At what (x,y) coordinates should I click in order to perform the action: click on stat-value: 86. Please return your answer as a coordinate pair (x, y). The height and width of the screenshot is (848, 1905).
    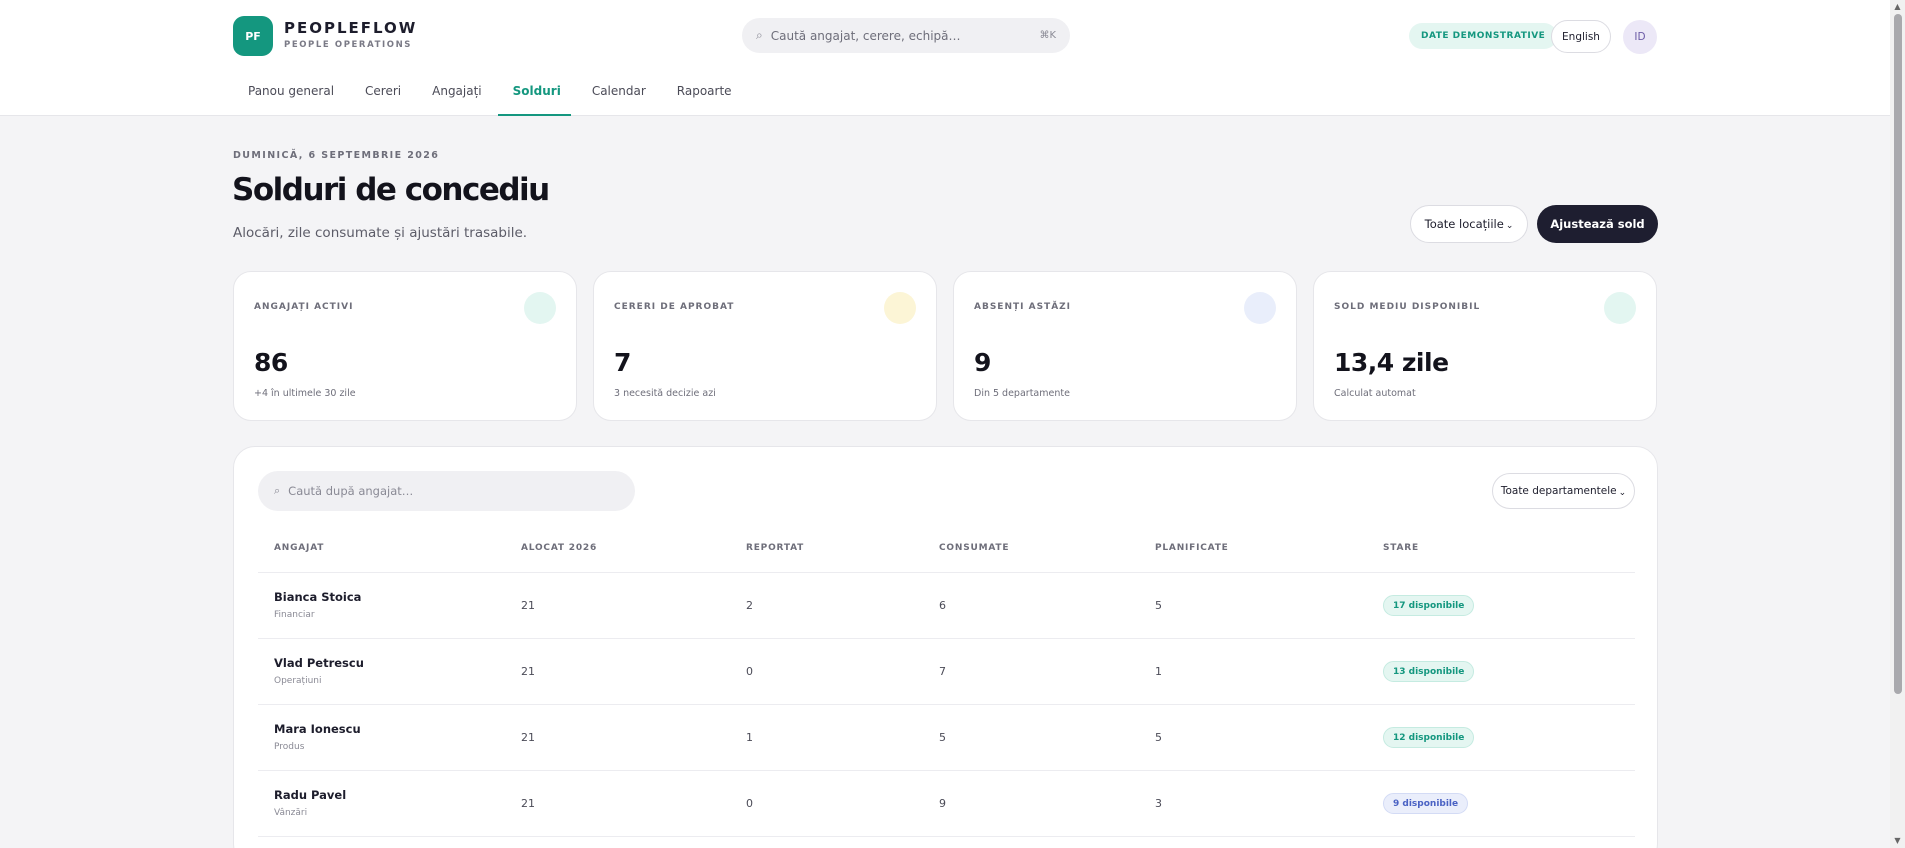
    Looking at the image, I should click on (271, 362).